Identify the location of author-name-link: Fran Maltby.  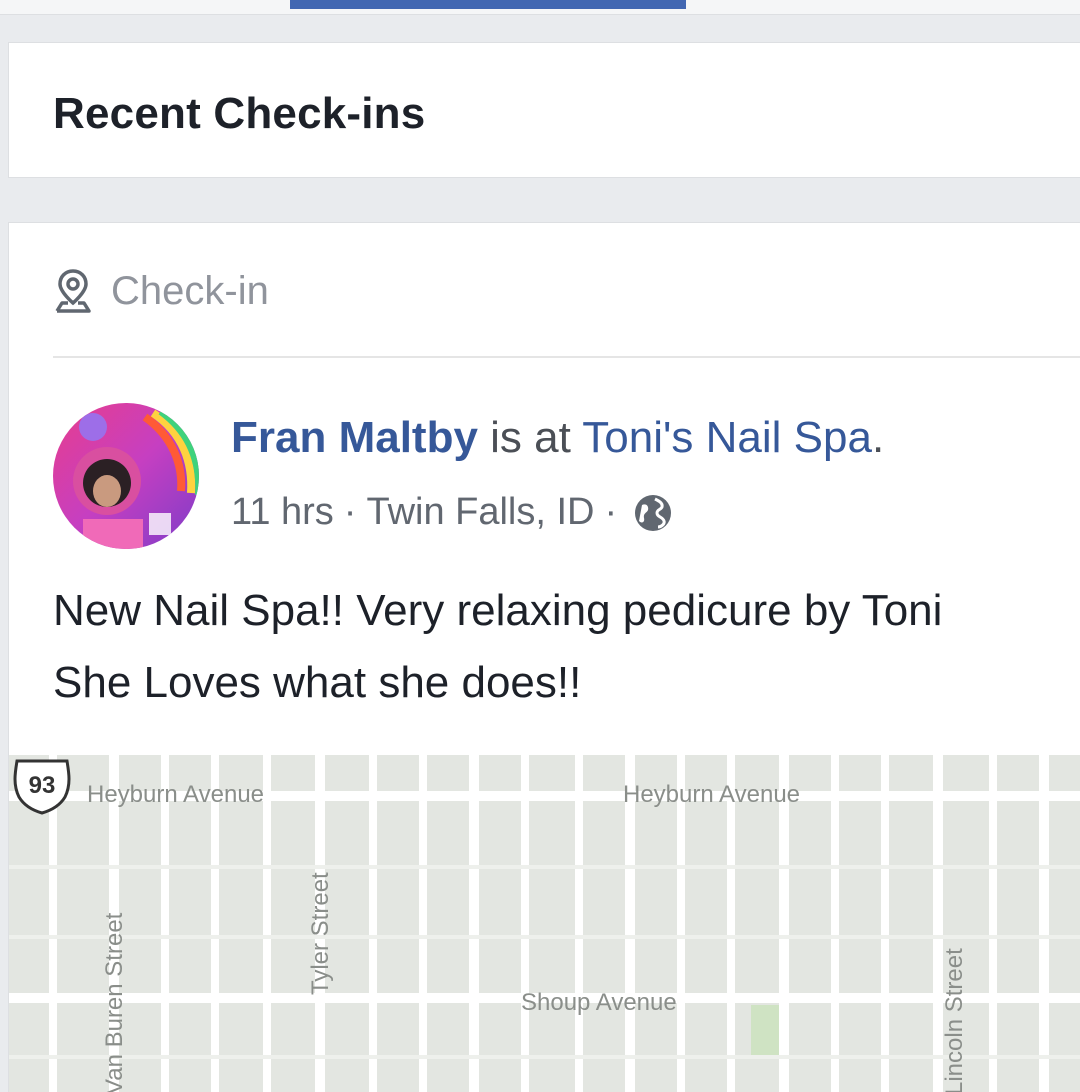
(354, 437).